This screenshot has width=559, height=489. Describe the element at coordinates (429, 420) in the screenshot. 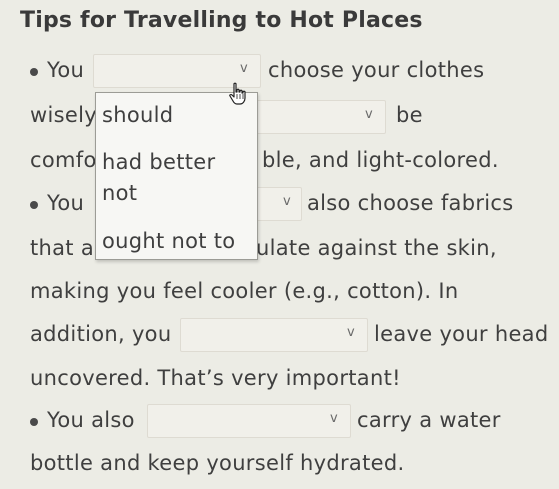

I see `line9-suffix: carry a water` at that location.